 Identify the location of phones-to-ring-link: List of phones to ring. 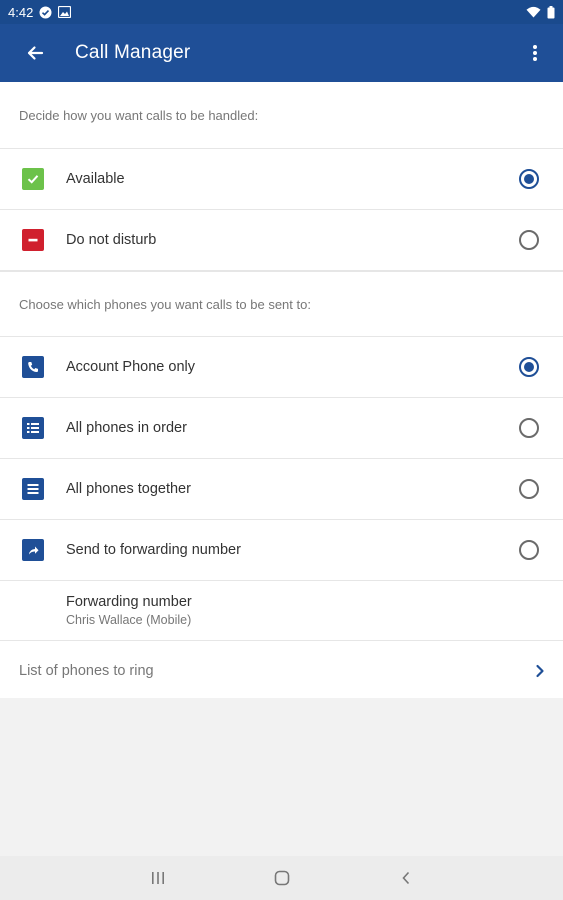
(281, 670).